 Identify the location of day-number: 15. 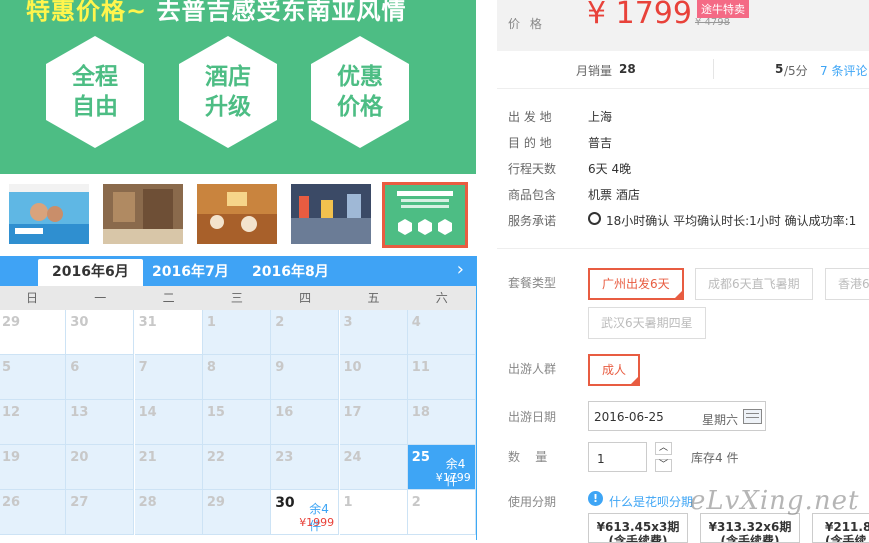
(215, 412).